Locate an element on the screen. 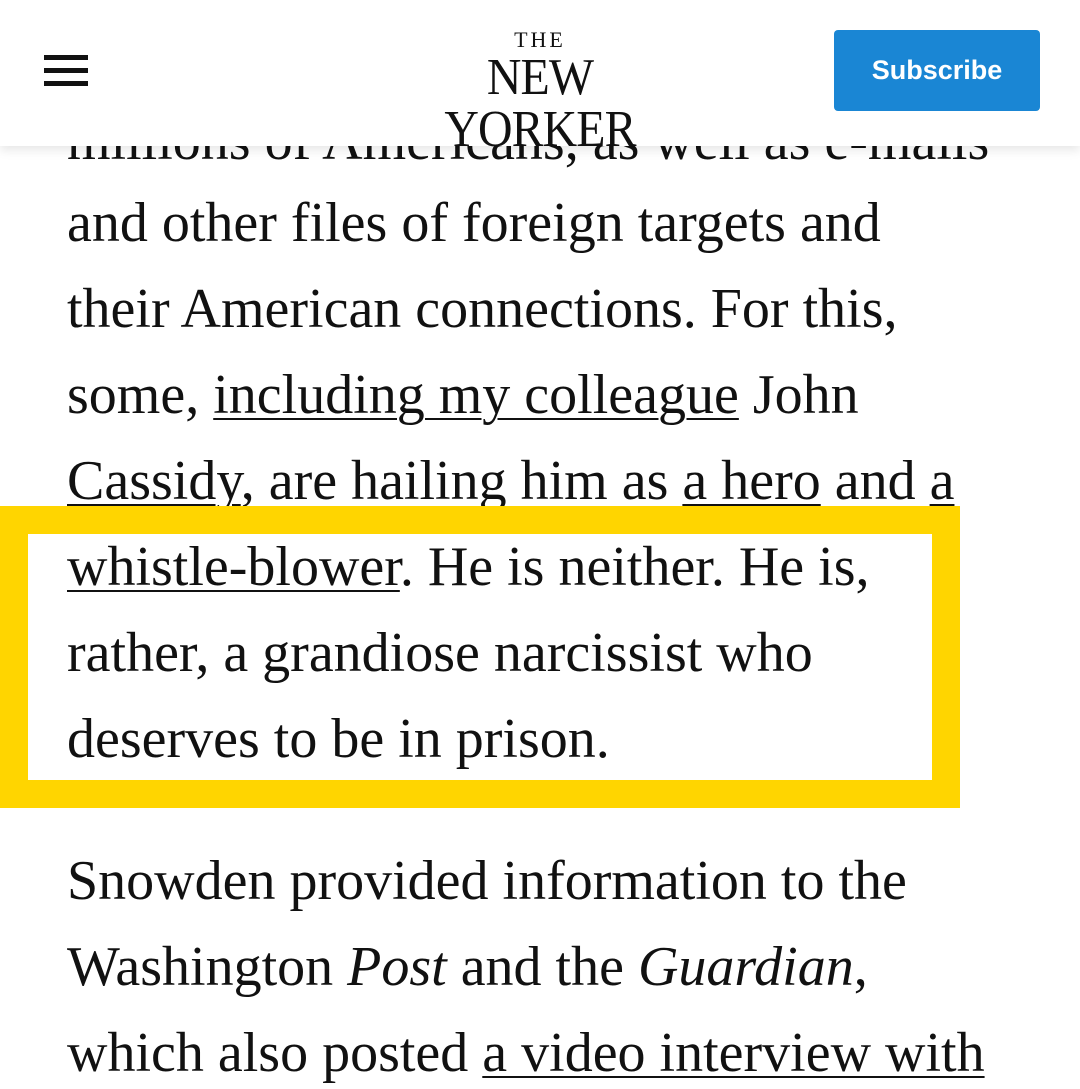 This screenshot has width=1080, height=1089. article-text: rather, a grandiose narcissist who is located at coordinates (440, 653).